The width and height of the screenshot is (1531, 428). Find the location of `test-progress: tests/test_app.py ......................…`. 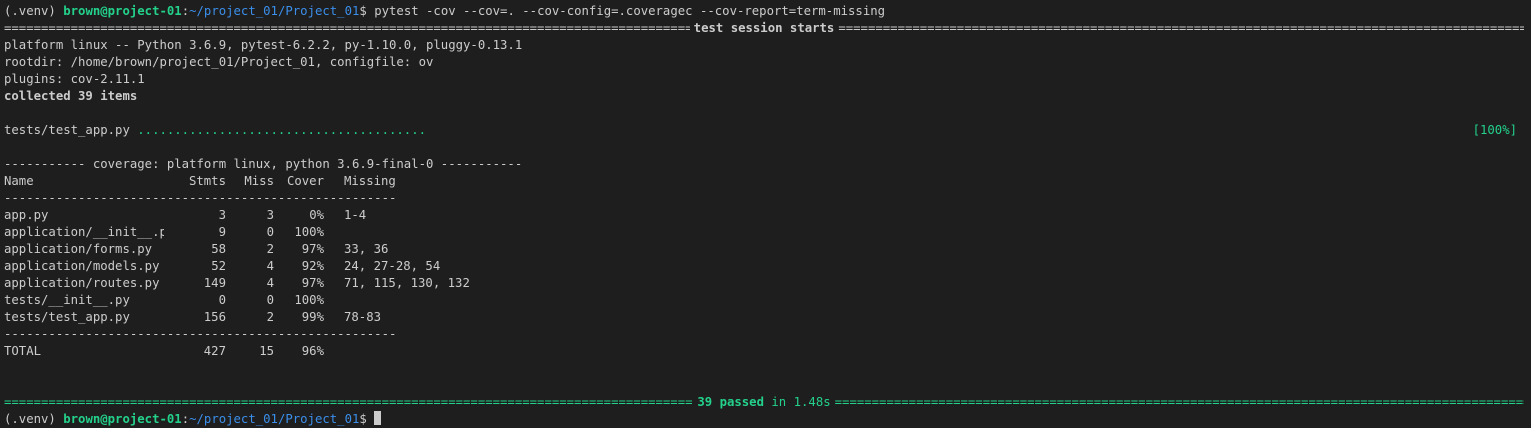

test-progress: tests/test_app.py ......................… is located at coordinates (760, 130).